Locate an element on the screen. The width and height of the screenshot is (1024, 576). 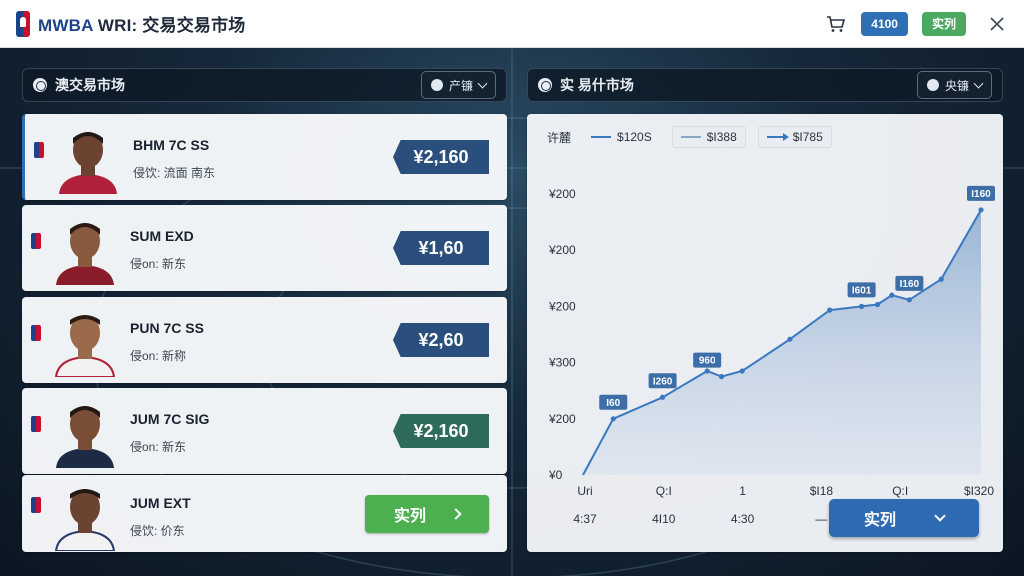
x-tick-label: 4:30 is located at coordinates (743, 519).